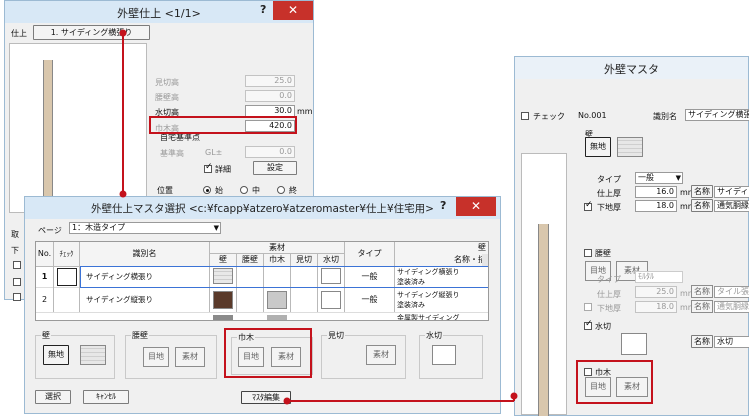  I want to click on connector-dot-2a, so click(287, 401).